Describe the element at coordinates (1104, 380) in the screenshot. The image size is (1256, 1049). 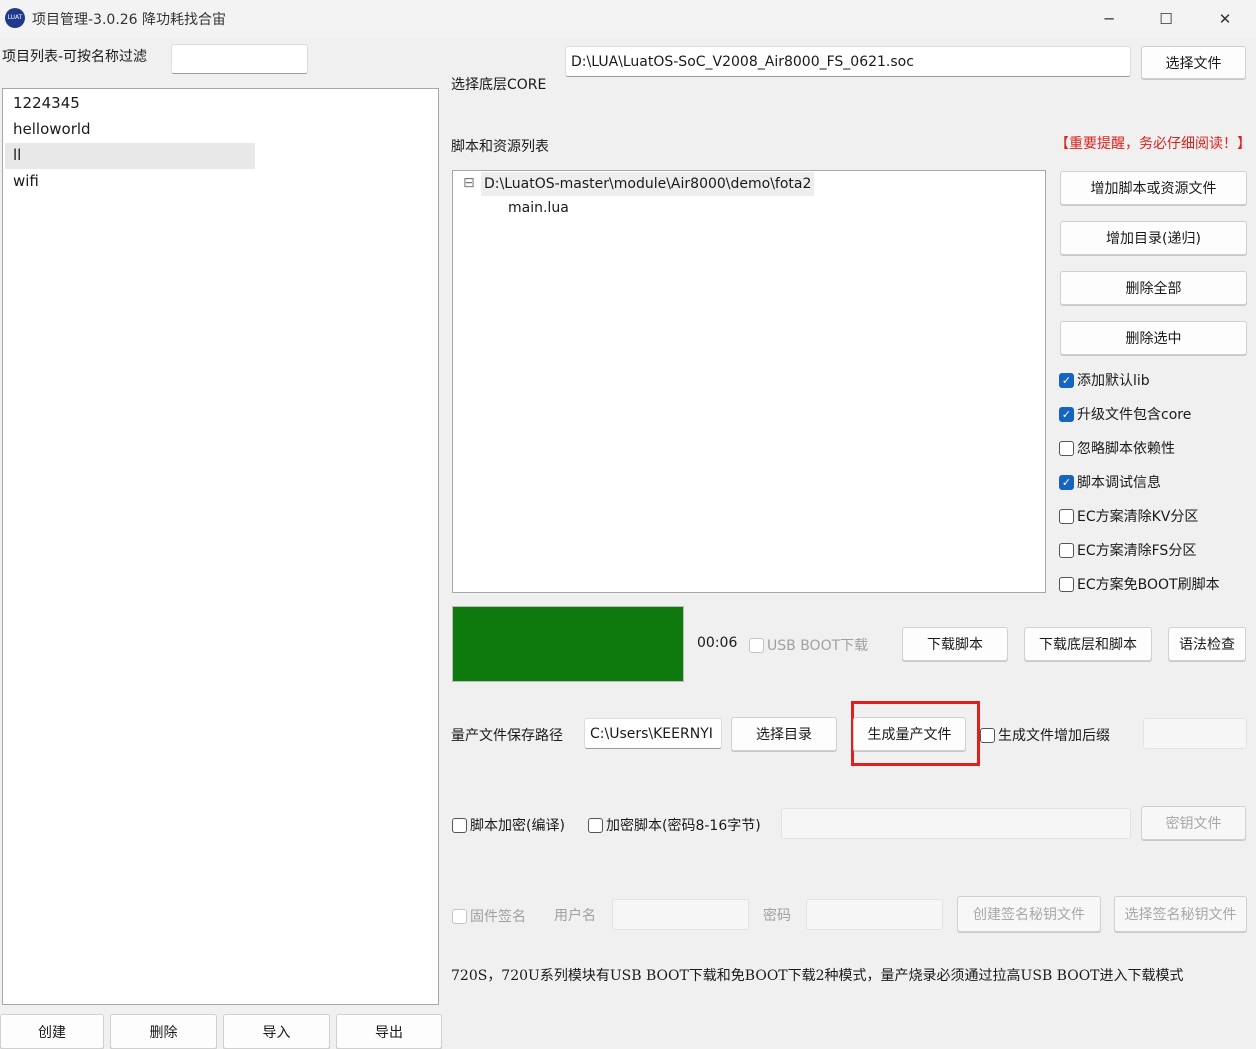
I see `option-add-default-lib: ✓ 添加默认lib` at that location.